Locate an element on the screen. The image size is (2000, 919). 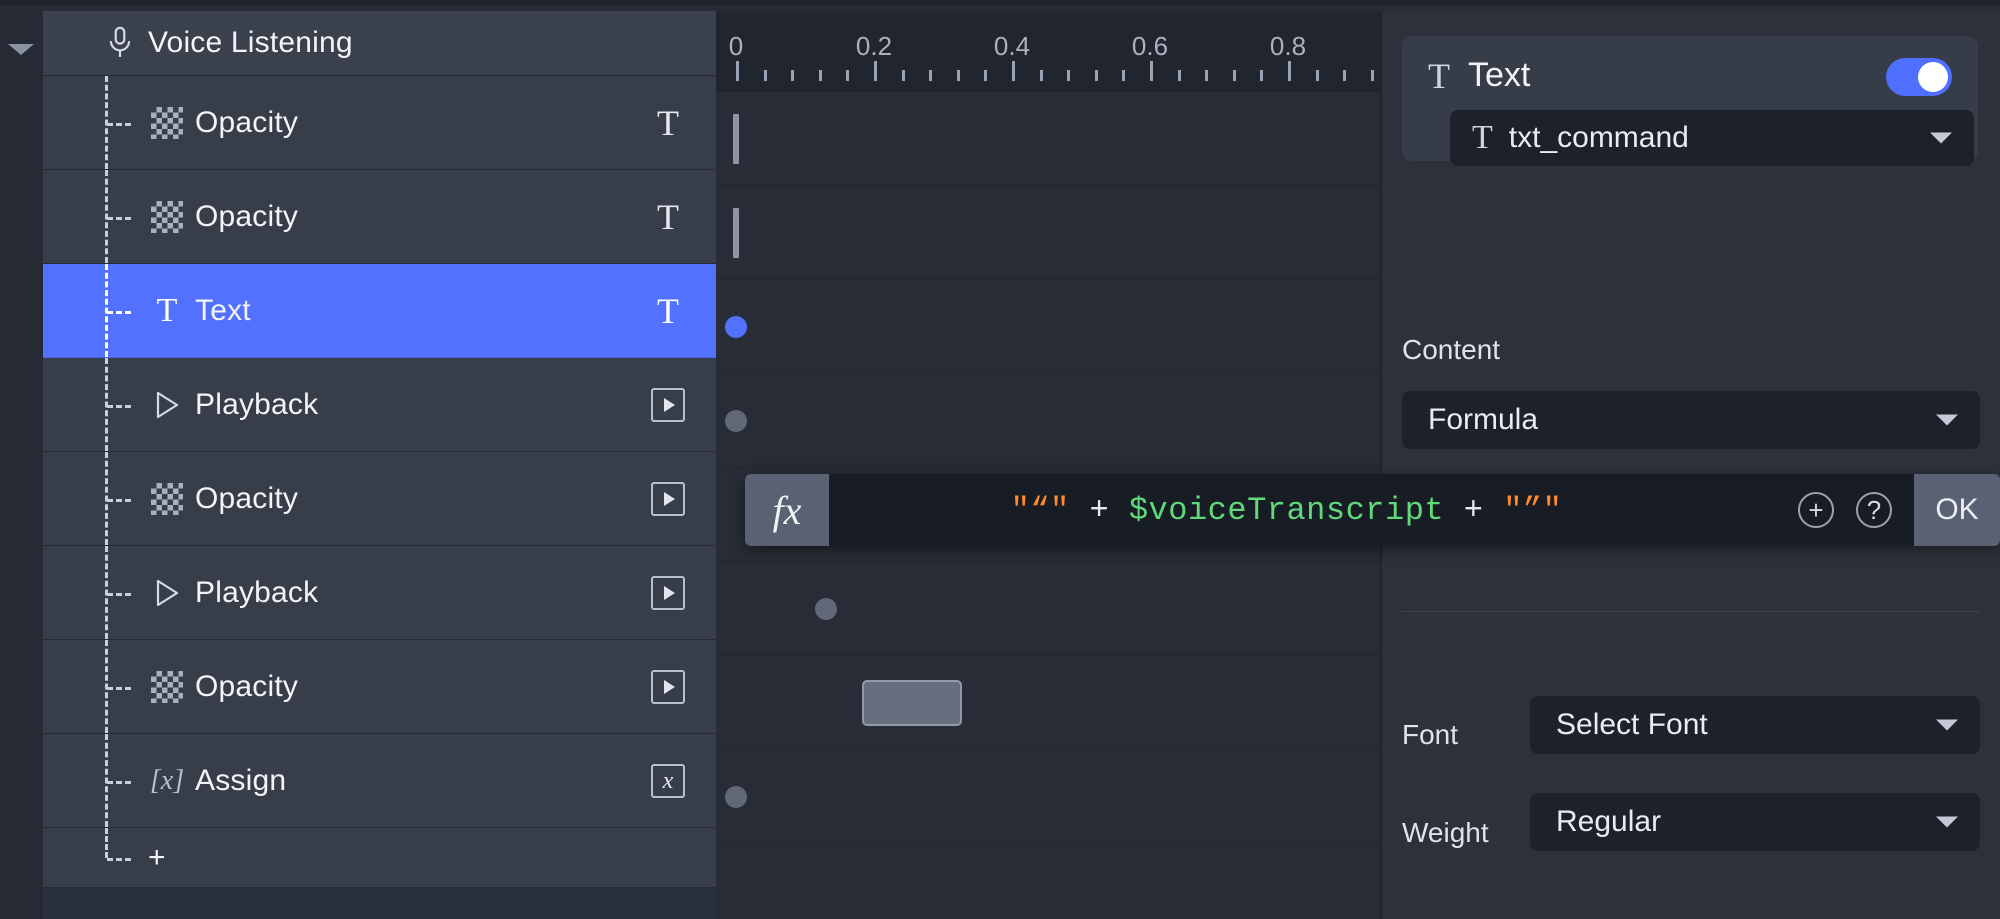
layer-group-label: Voice Listening is located at coordinates (250, 42).